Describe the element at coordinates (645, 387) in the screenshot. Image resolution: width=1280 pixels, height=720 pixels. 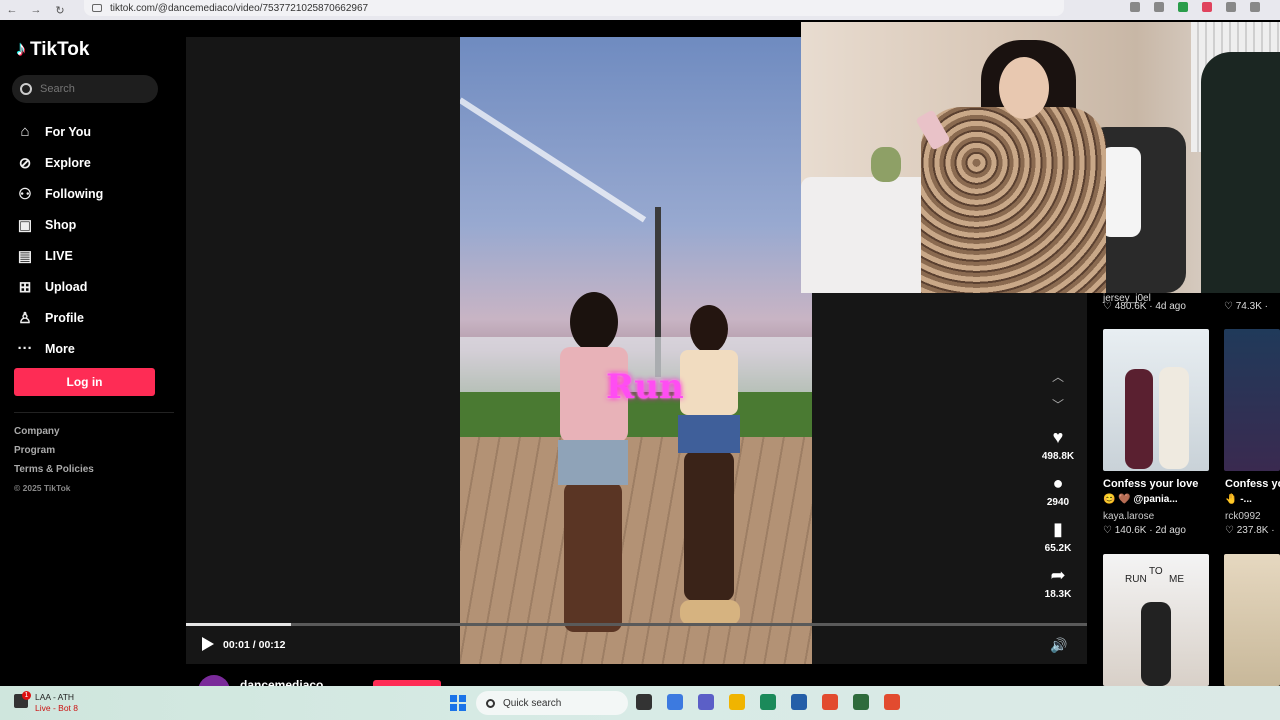
I see `video-text-overlay: Run` at that location.